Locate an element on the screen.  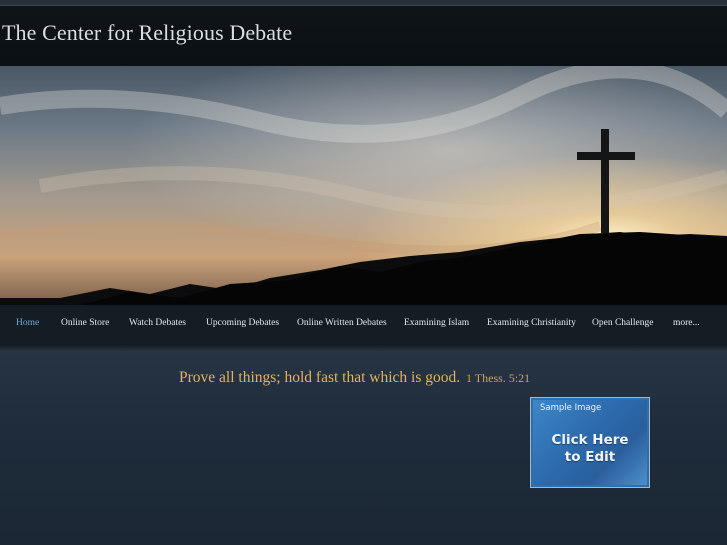
nav-item-online-written-debates: Online Written Debates is located at coordinates (342, 323).